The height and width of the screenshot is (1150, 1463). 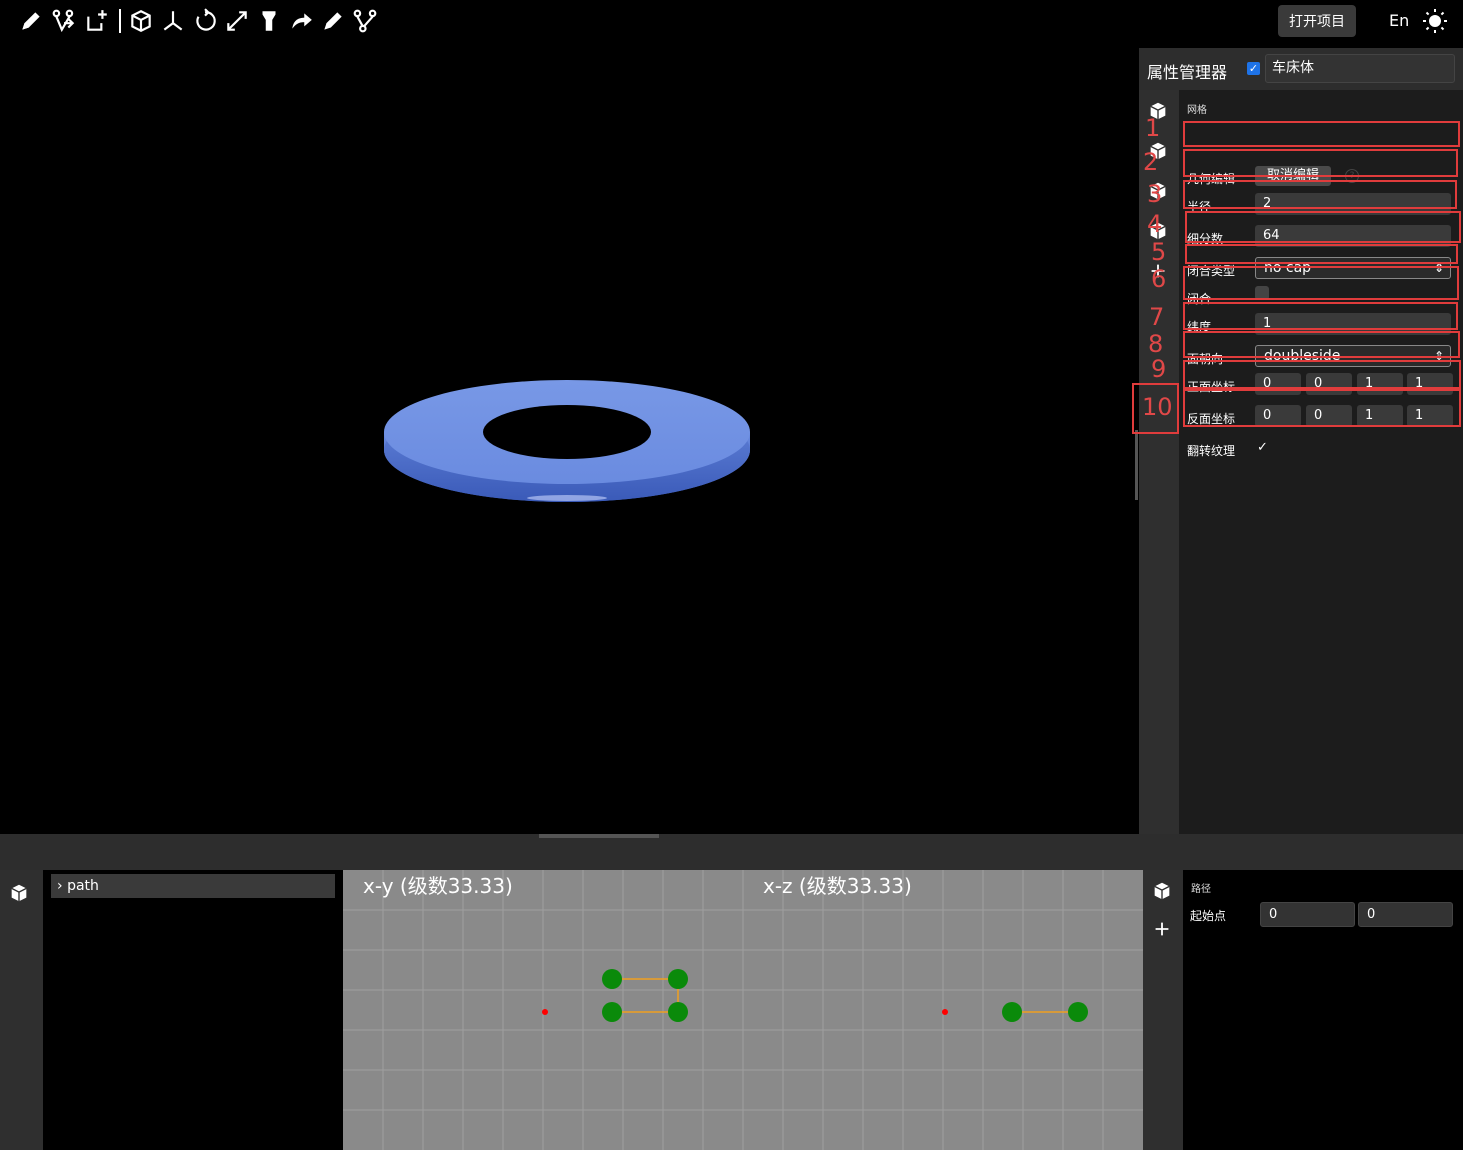 What do you see at coordinates (1302, 356) in the screenshot?
I see `face-side-value: doubleside` at bounding box center [1302, 356].